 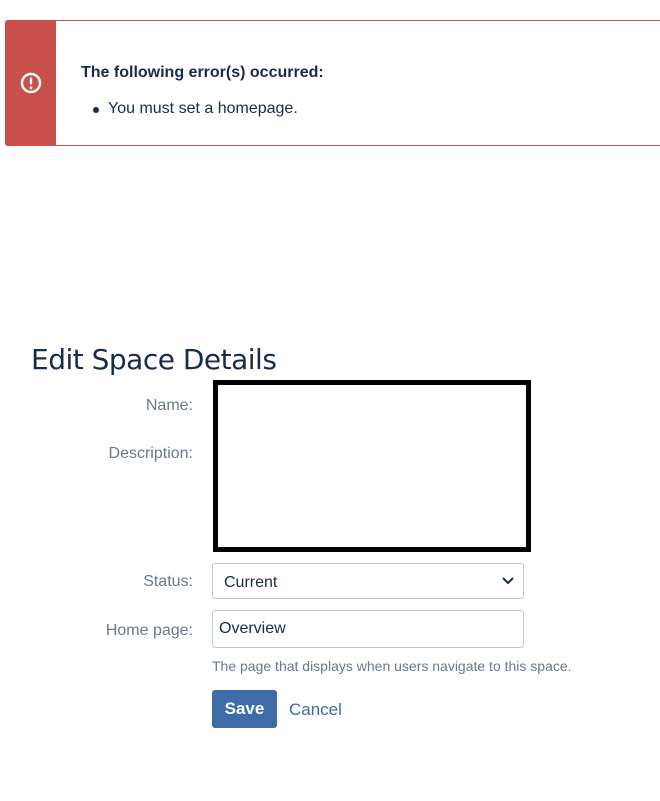 I want to click on error-title: The following error(s) occurred:, so click(x=202, y=72).